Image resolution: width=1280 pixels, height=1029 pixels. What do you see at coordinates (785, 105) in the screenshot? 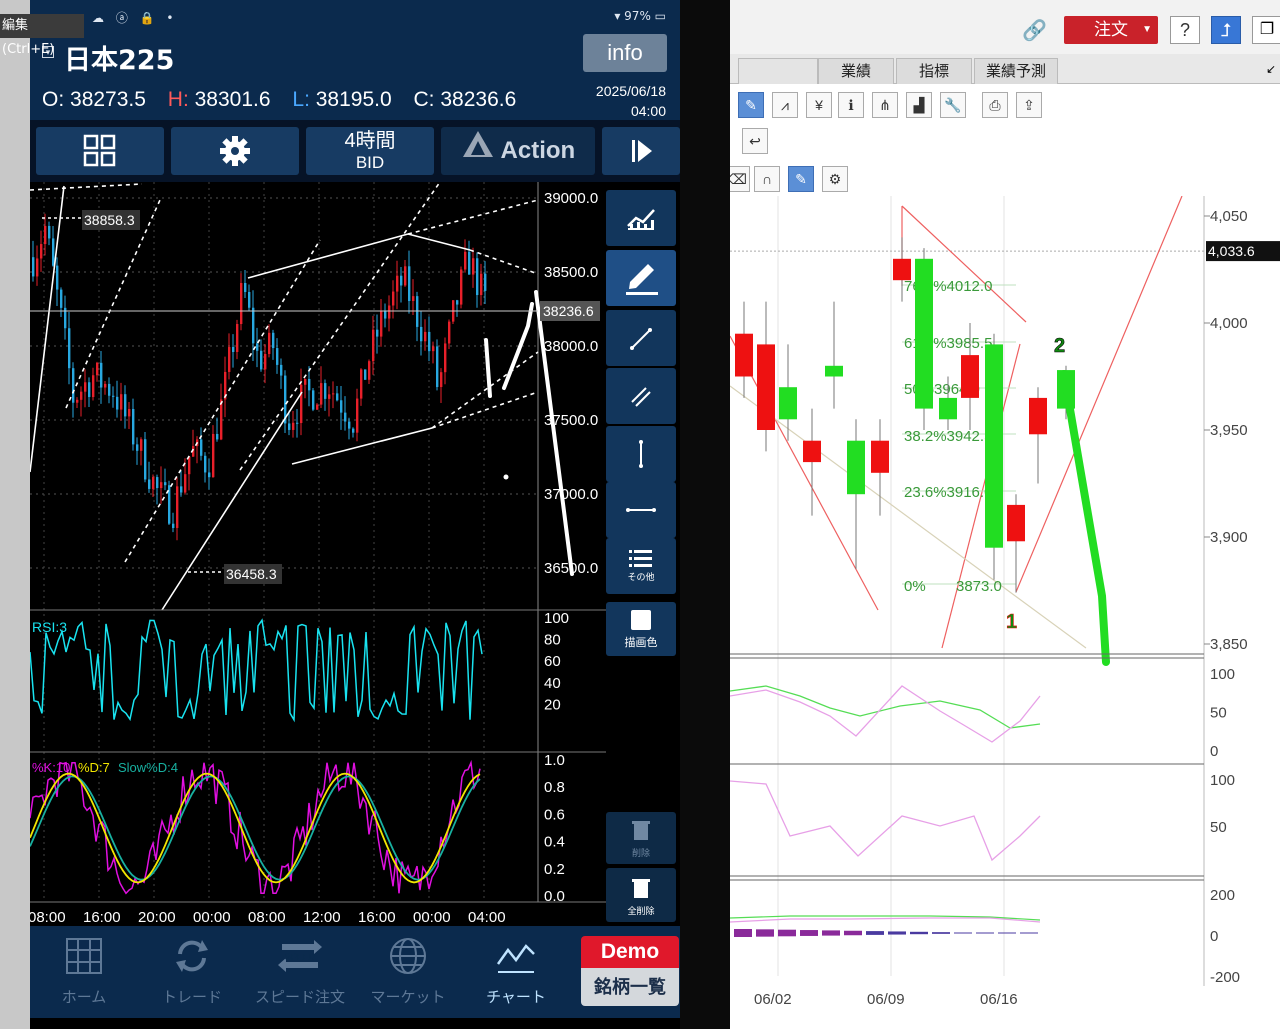
I see `wave-tool-icon: ⩘` at bounding box center [785, 105].